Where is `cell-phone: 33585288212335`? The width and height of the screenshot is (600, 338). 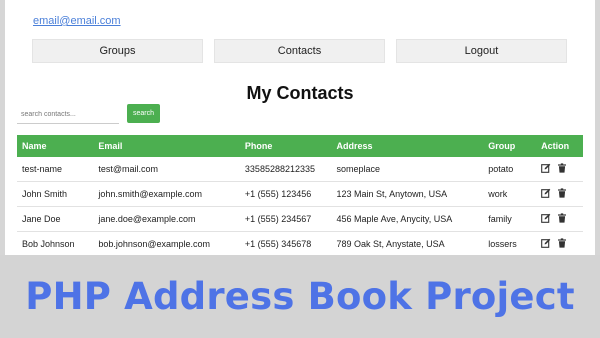 cell-phone: 33585288212335 is located at coordinates (285, 169).